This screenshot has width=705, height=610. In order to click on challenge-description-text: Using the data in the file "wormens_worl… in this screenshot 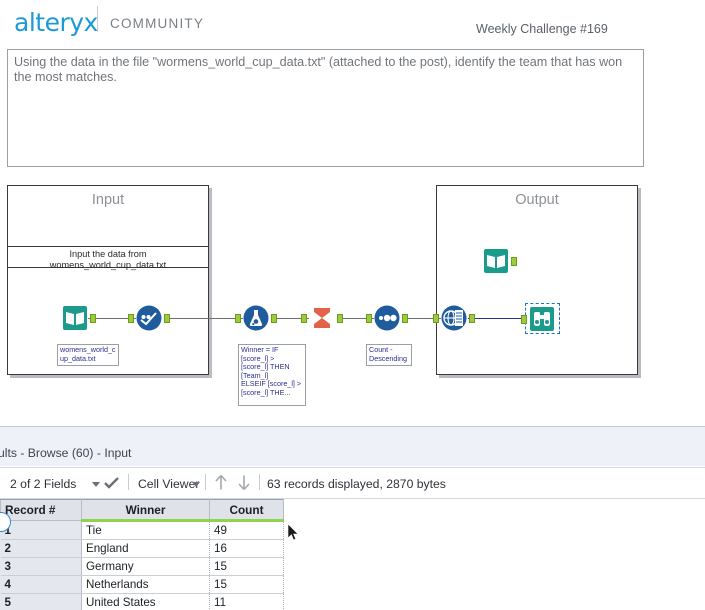, I will do `click(318, 69)`.